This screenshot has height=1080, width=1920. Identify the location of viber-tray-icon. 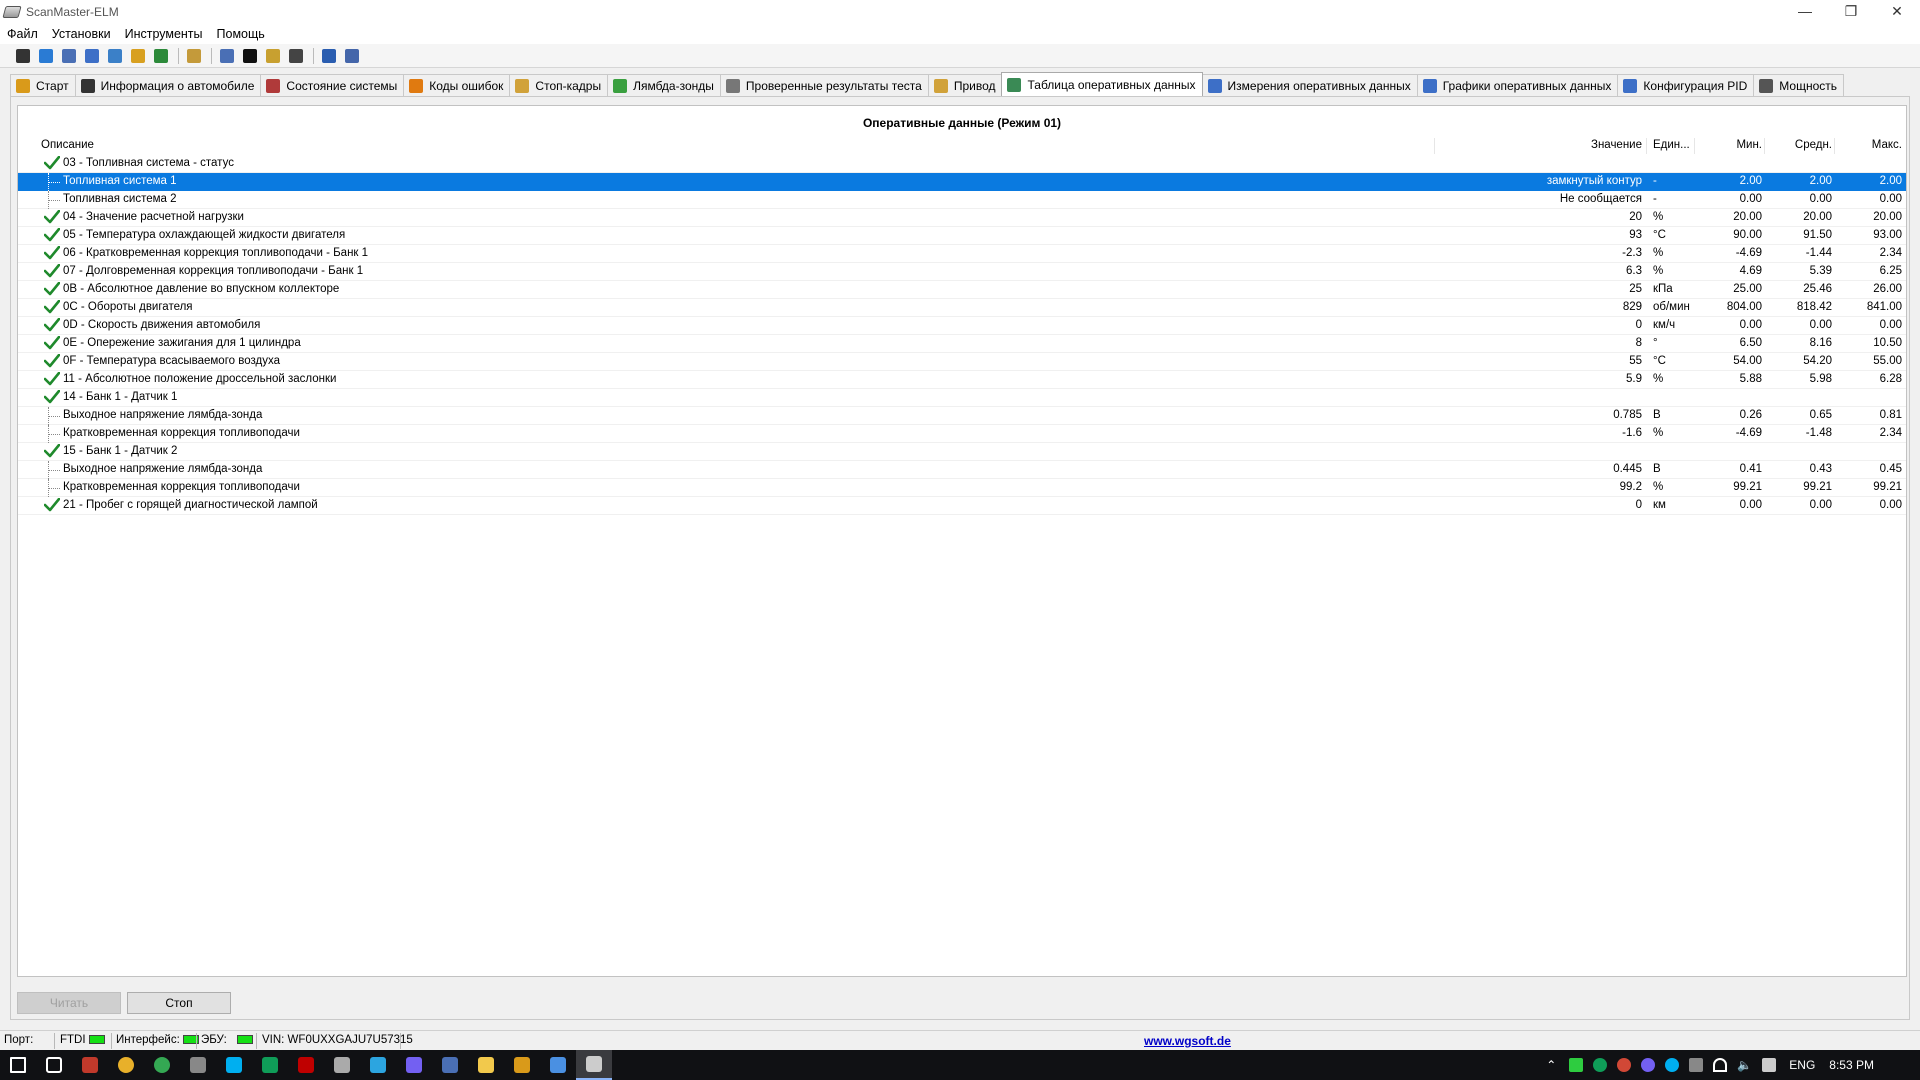
(1648, 1065).